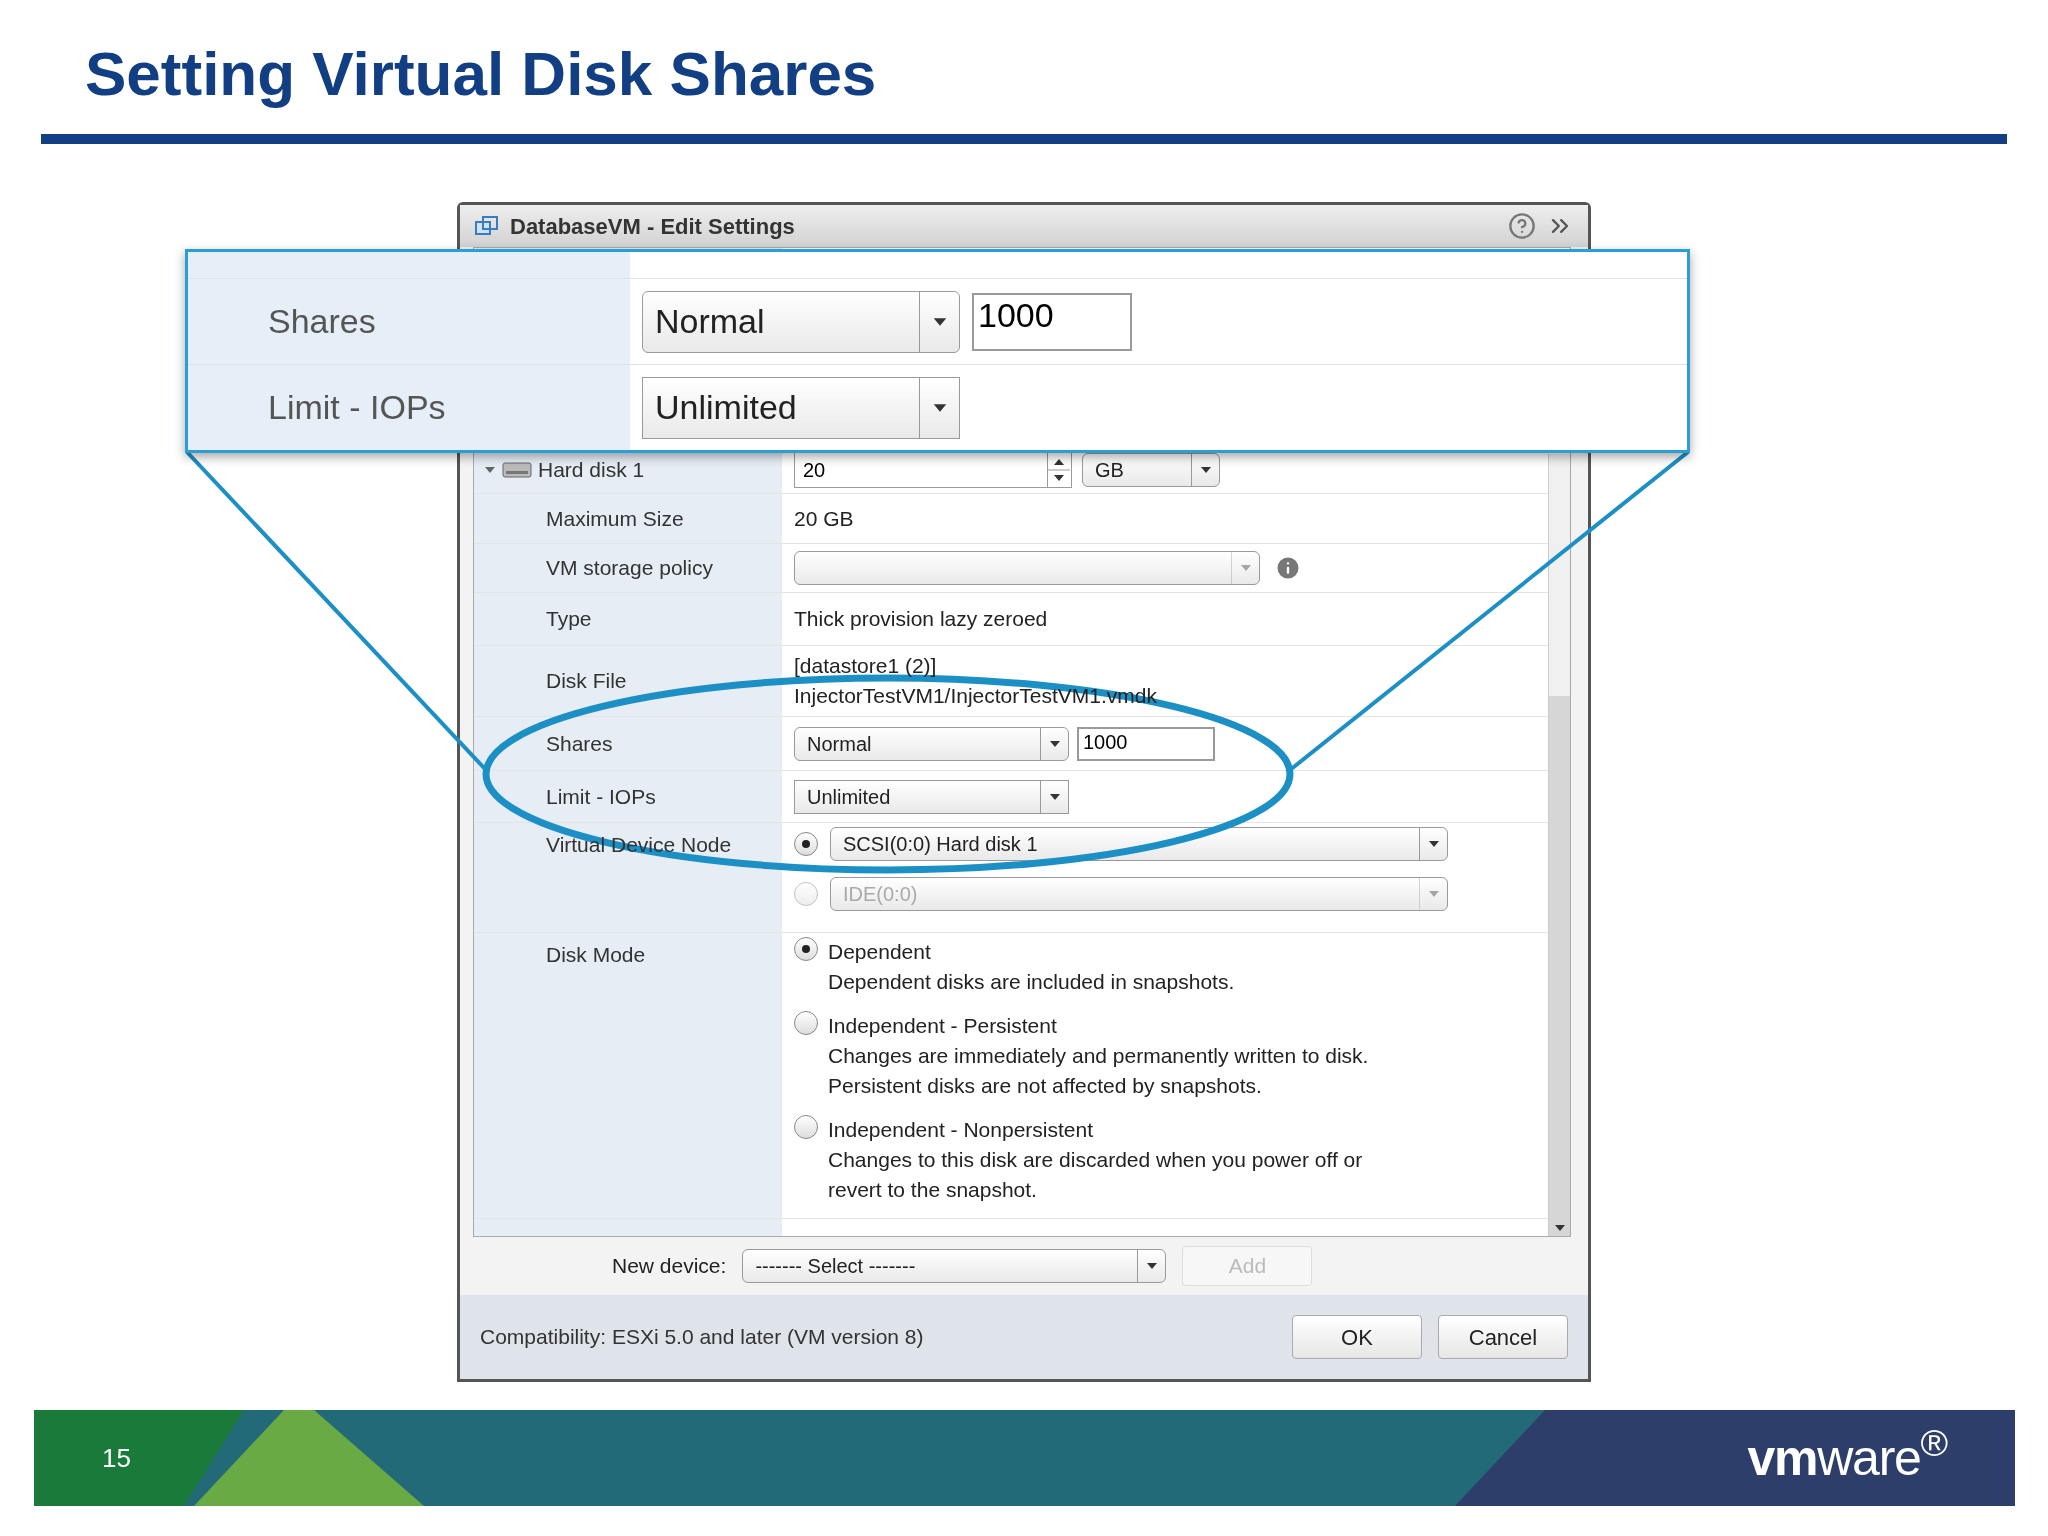  I want to click on row-label: Disk File, so click(586, 681).